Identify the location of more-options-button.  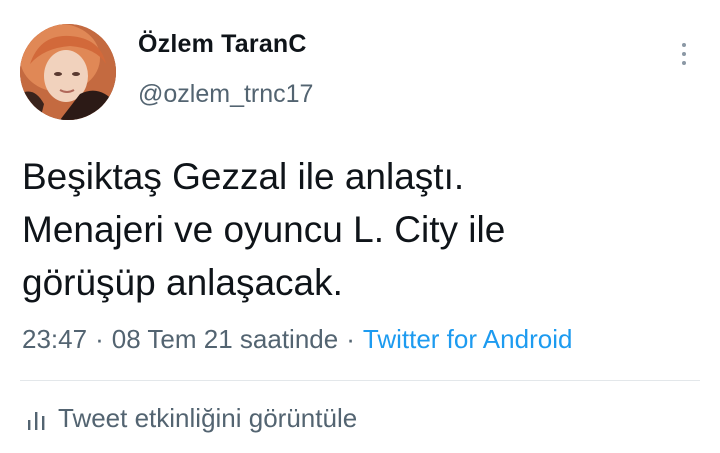
(684, 54).